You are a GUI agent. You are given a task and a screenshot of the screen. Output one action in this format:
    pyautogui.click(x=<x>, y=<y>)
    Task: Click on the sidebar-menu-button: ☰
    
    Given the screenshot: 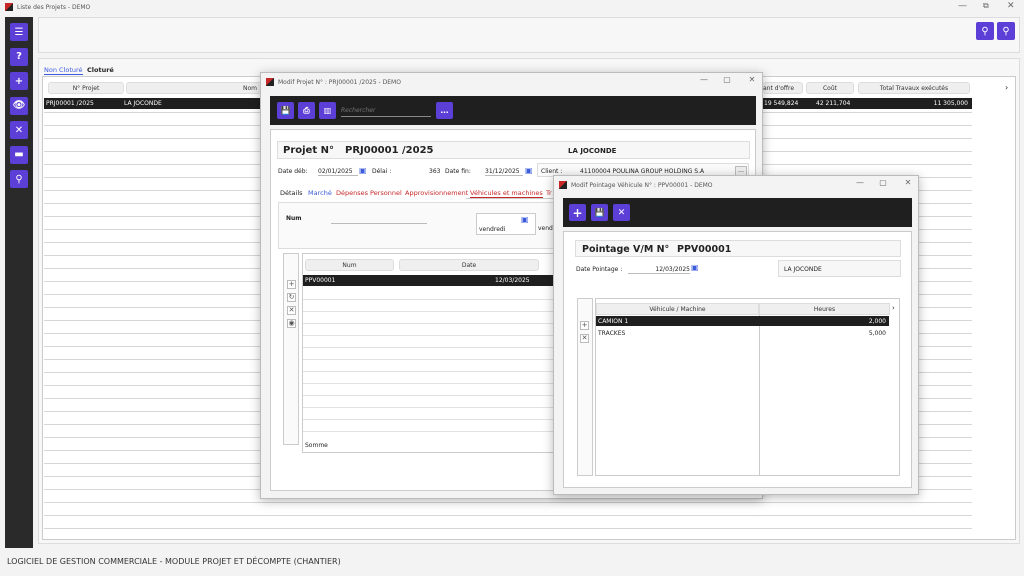 What is the action you would take?
    pyautogui.click(x=19, y=32)
    